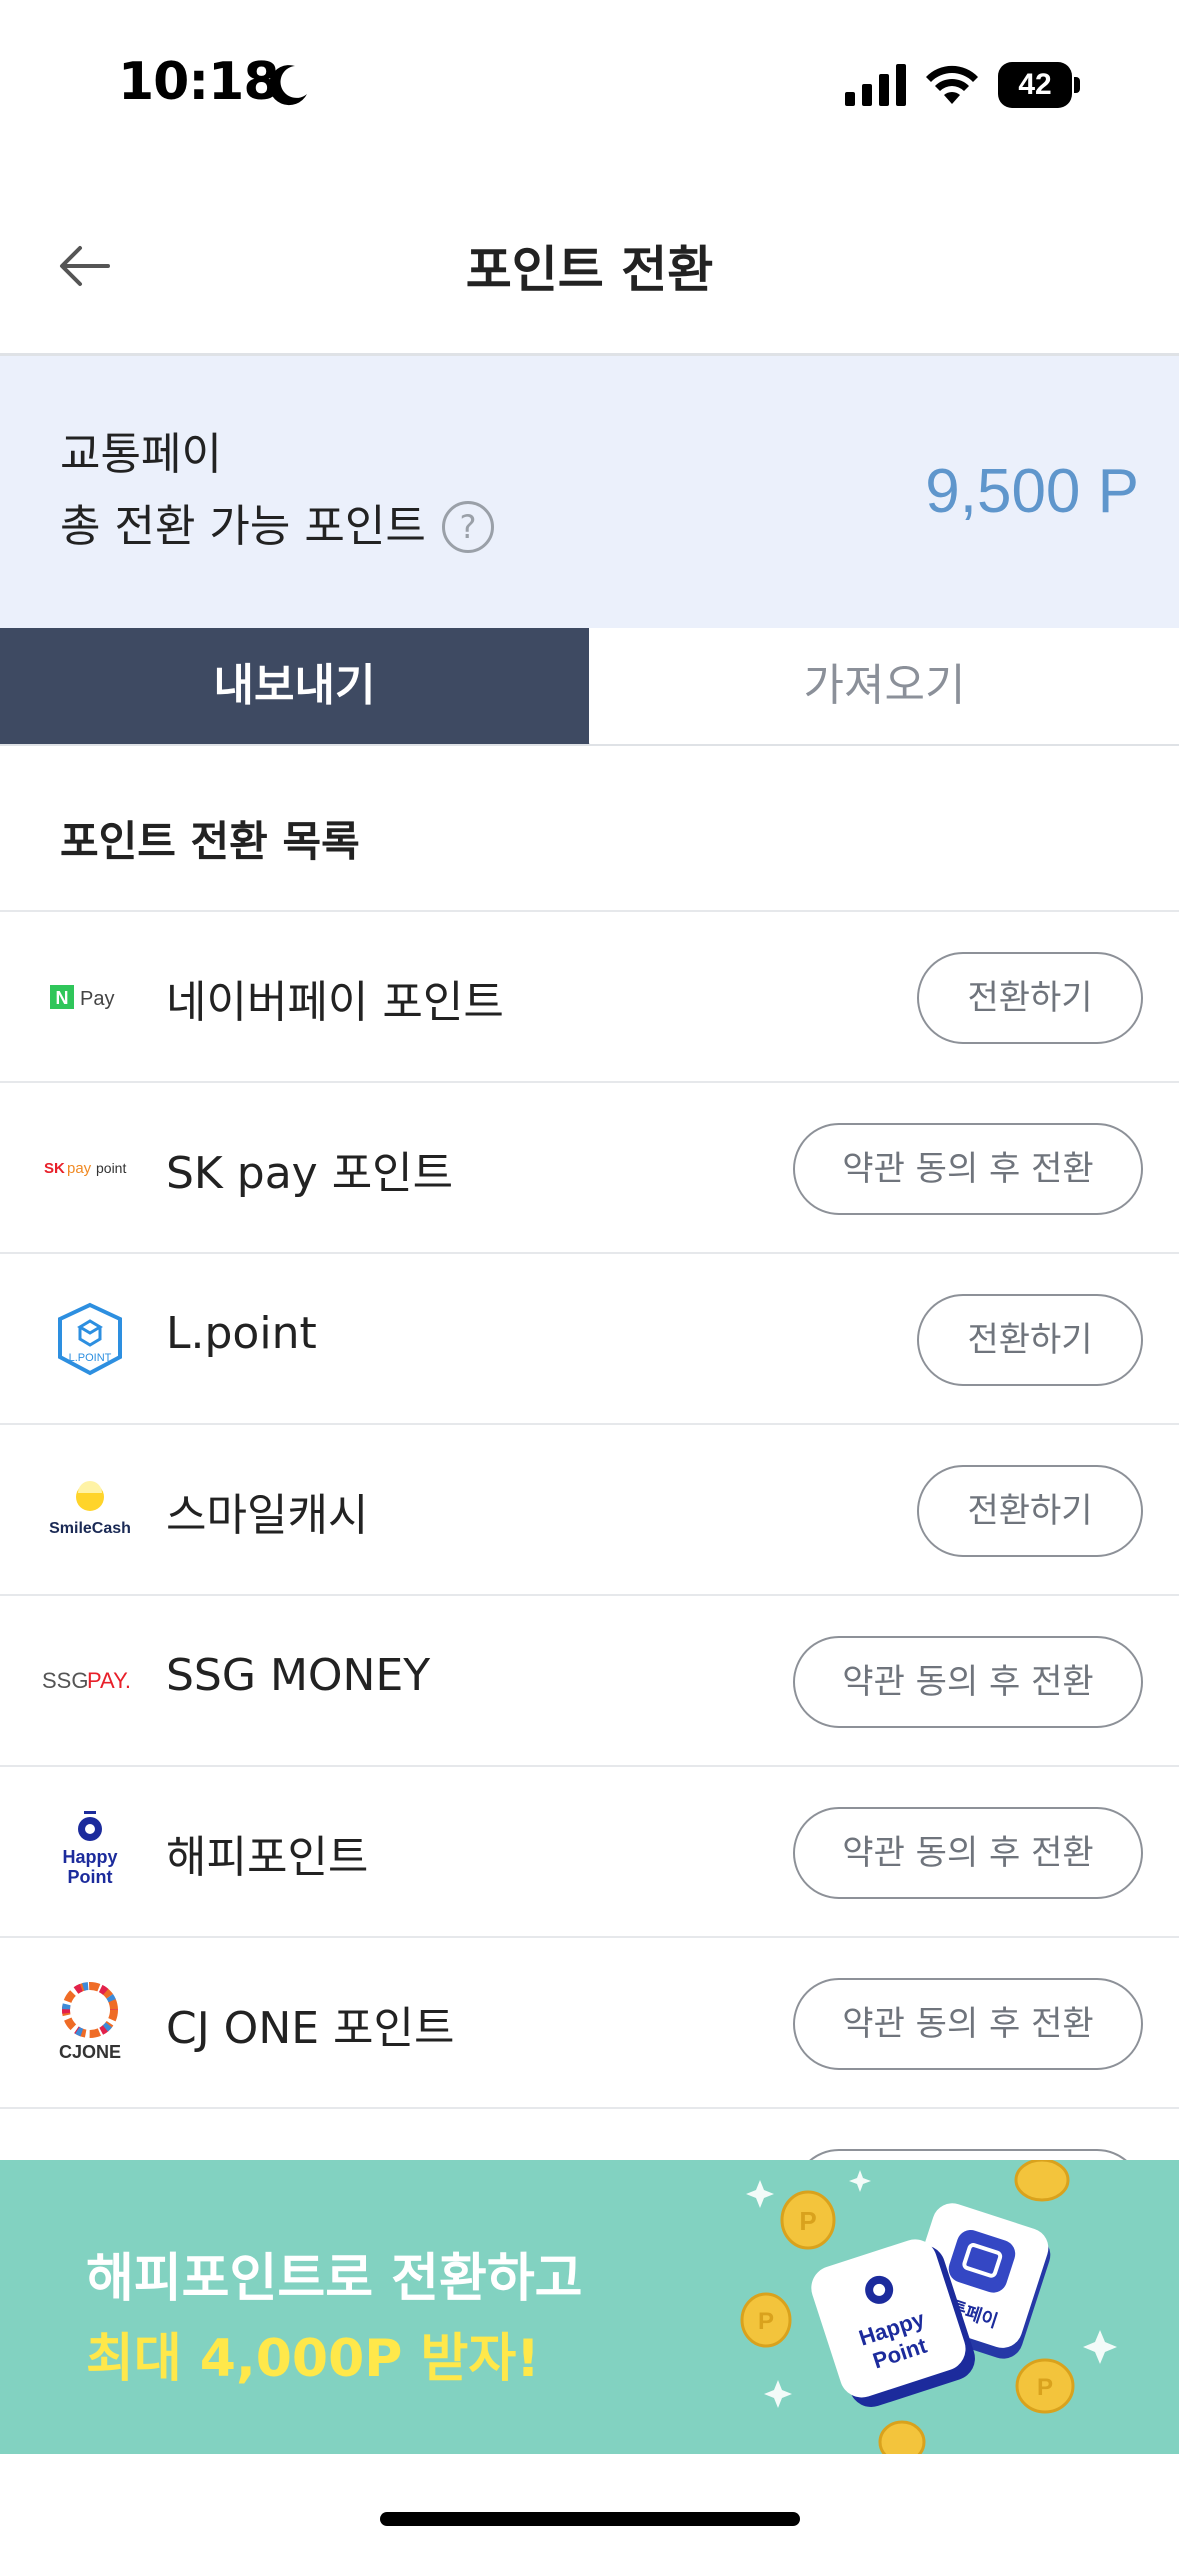 Image resolution: width=1179 pixels, height=2556 pixels. What do you see at coordinates (590, 2519) in the screenshot?
I see `home-indicator` at bounding box center [590, 2519].